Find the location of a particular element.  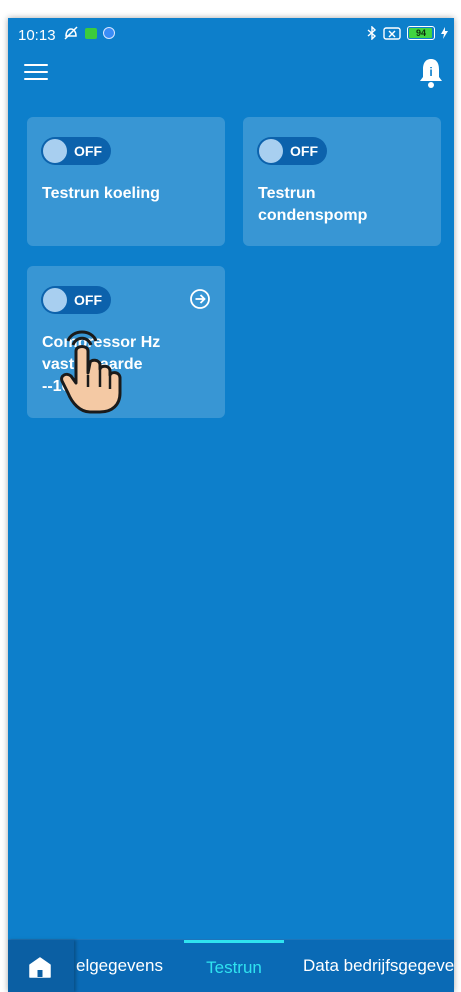

battery-level: 94 is located at coordinates (420, 33).